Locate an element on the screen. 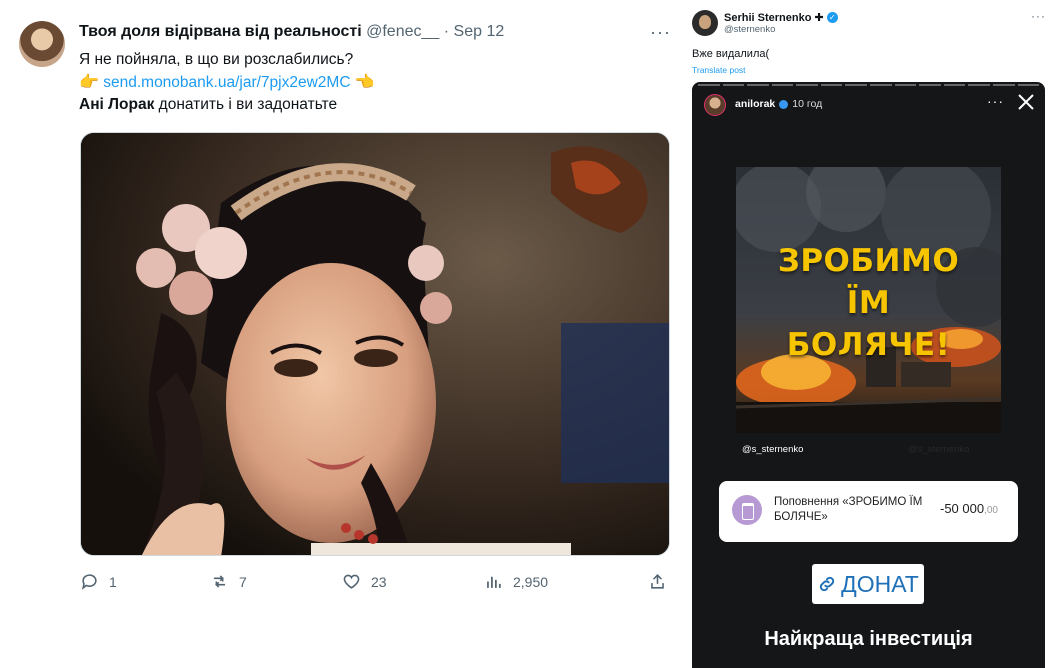 The width and height of the screenshot is (1061, 668). post-author-handle: @sternenko is located at coordinates (749, 29).